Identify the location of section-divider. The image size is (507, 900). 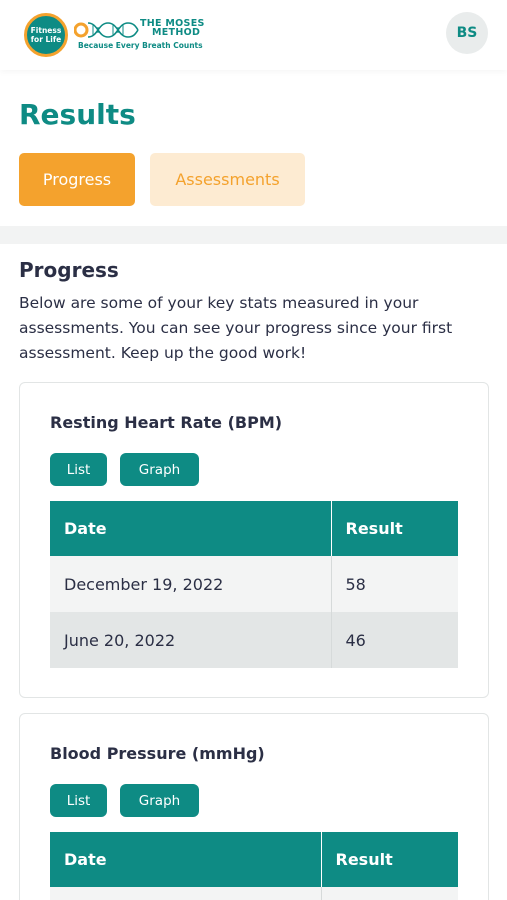
(253, 235).